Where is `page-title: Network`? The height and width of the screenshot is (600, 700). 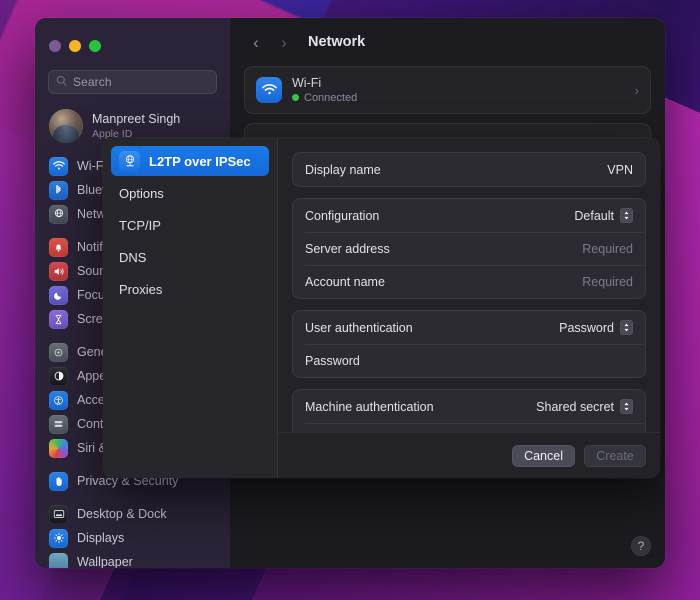
page-title: Network is located at coordinates (337, 42).